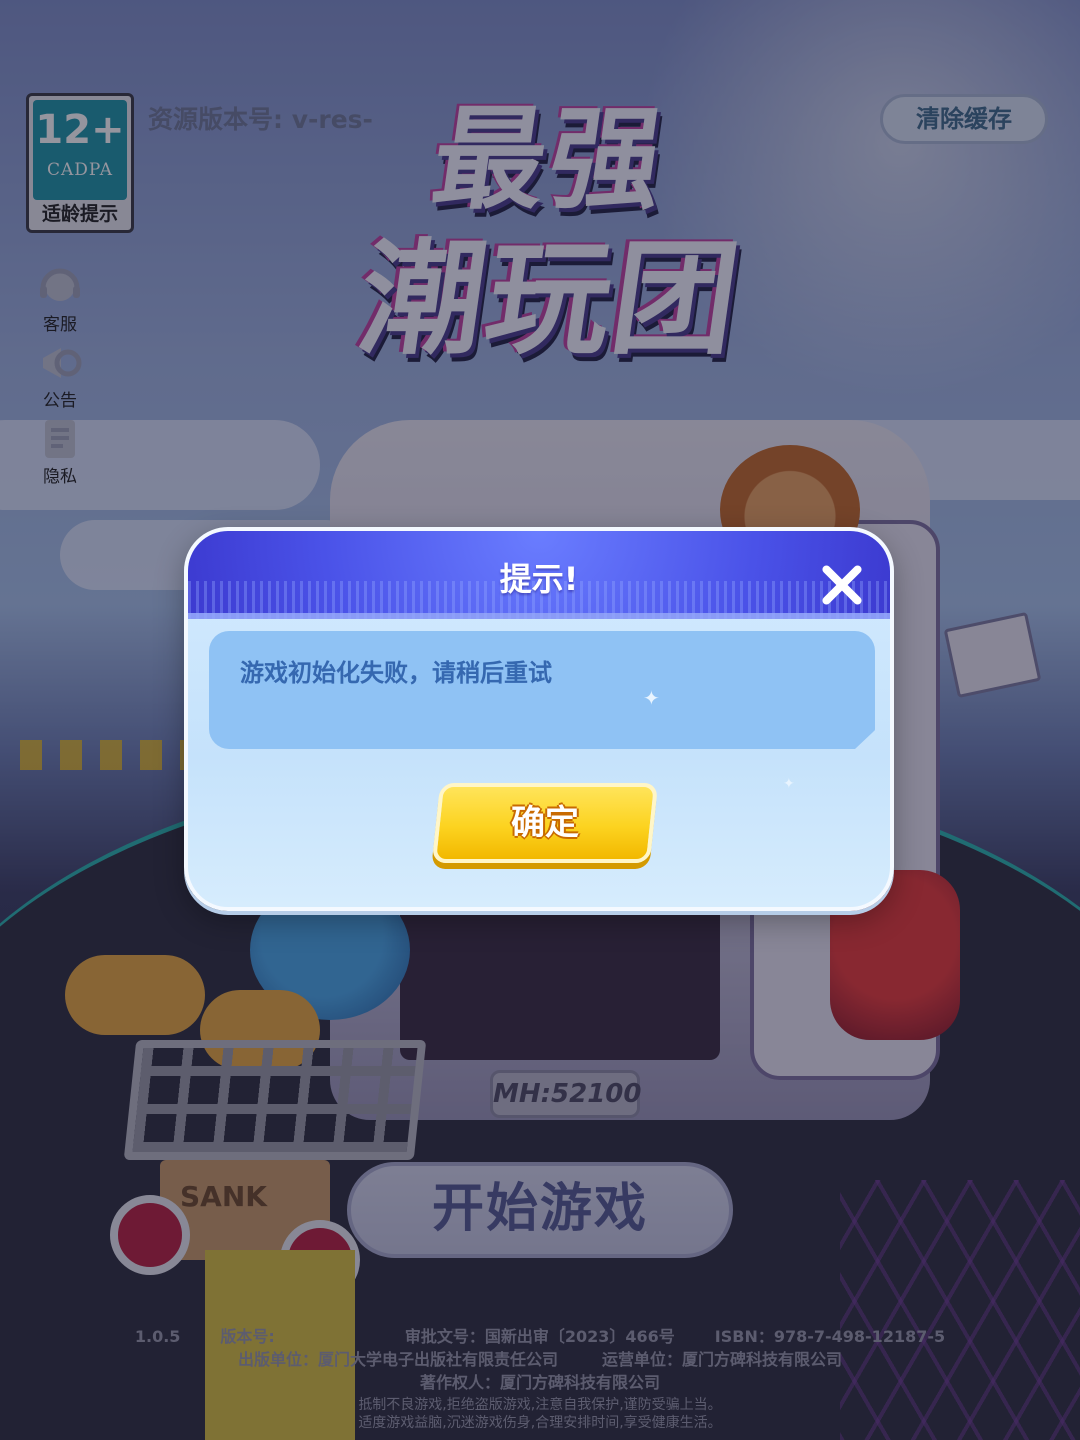 This screenshot has height=1440, width=1080. Describe the element at coordinates (539, 579) in the screenshot. I see `dialog-title: 提示!` at that location.